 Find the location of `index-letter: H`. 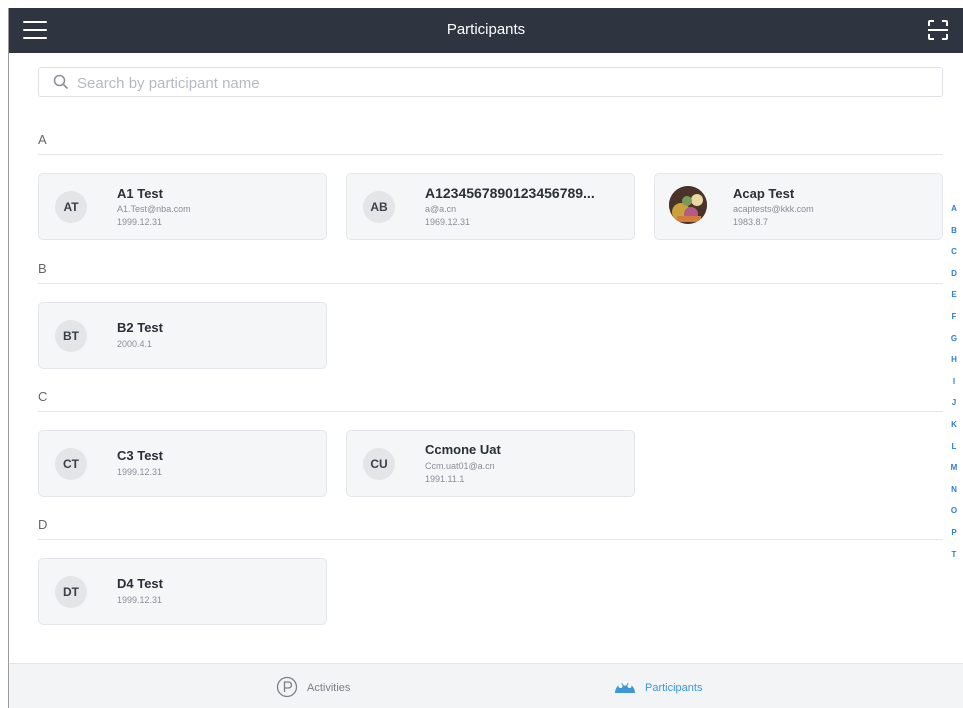

index-letter: H is located at coordinates (954, 366).